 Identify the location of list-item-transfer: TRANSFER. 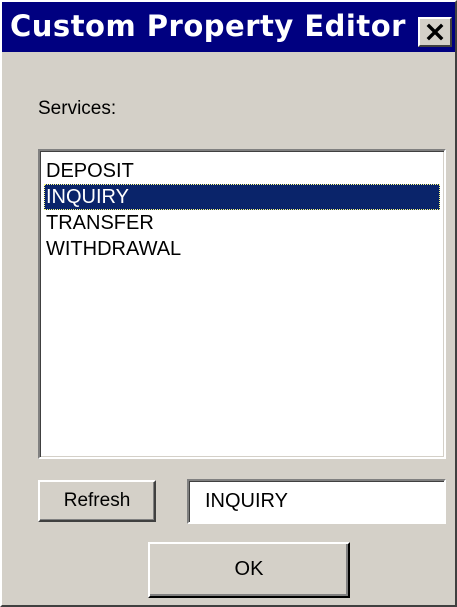
(242, 223).